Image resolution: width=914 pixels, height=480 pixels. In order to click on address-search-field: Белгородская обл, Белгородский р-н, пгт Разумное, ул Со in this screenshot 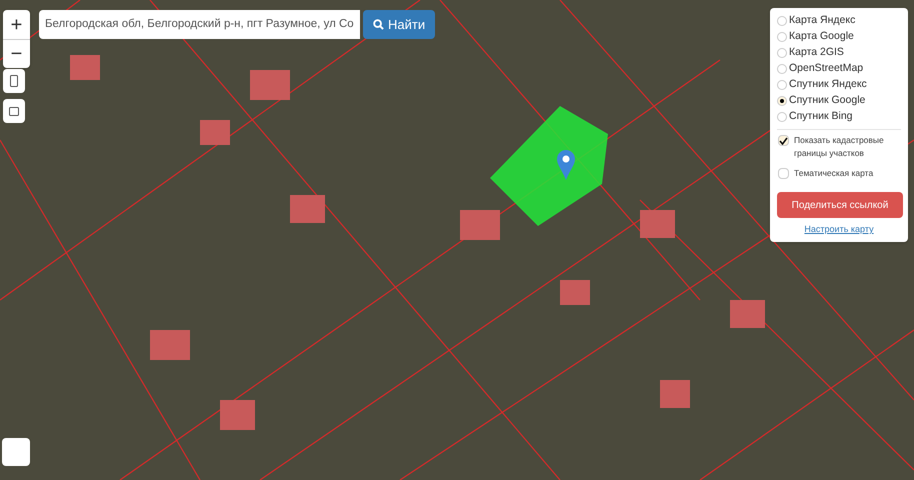, I will do `click(199, 24)`.